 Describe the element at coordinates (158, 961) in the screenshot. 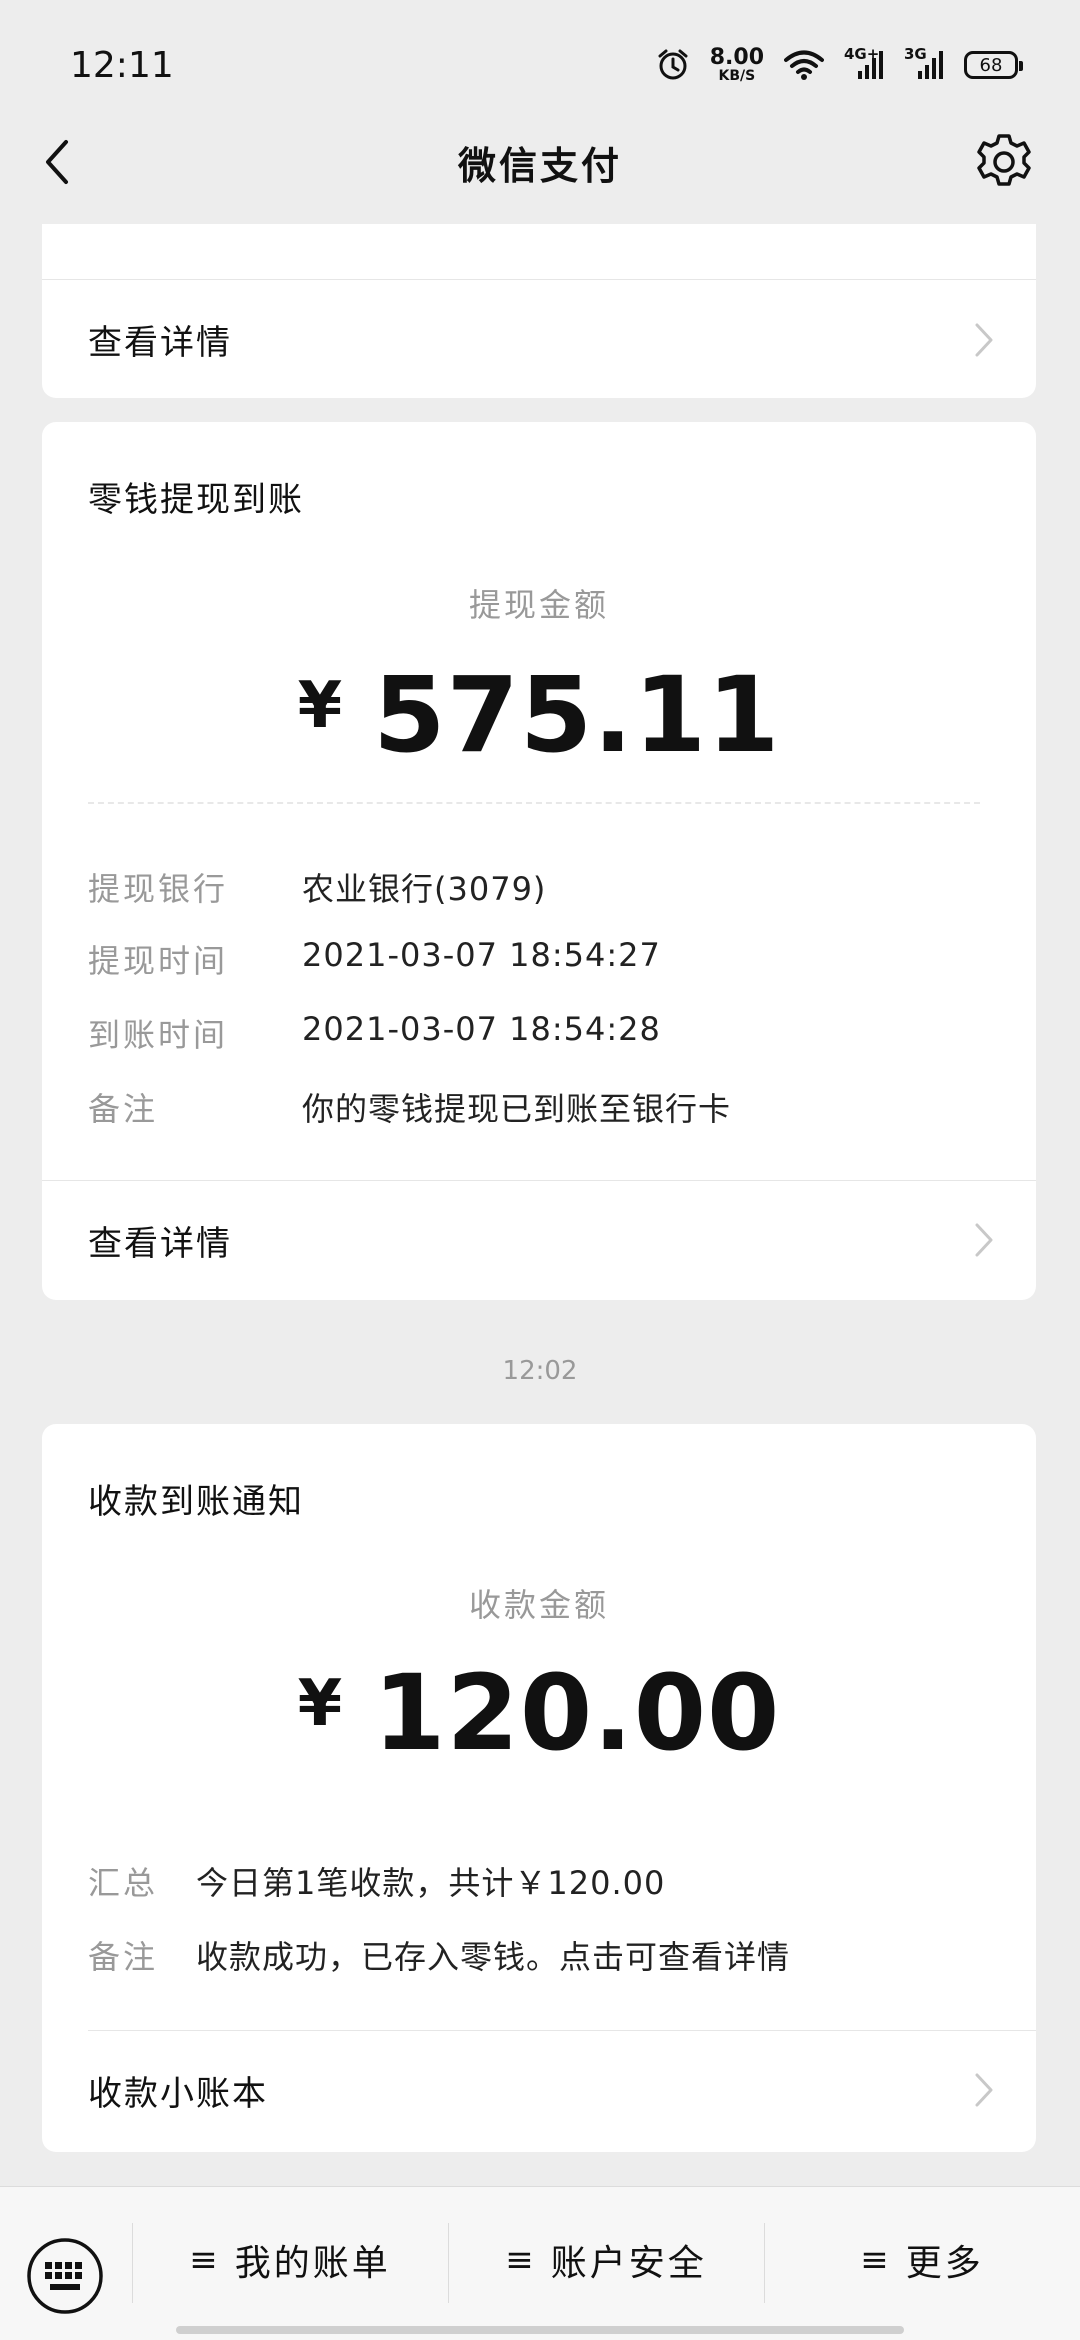

I see `detail-key: 提现时间` at that location.